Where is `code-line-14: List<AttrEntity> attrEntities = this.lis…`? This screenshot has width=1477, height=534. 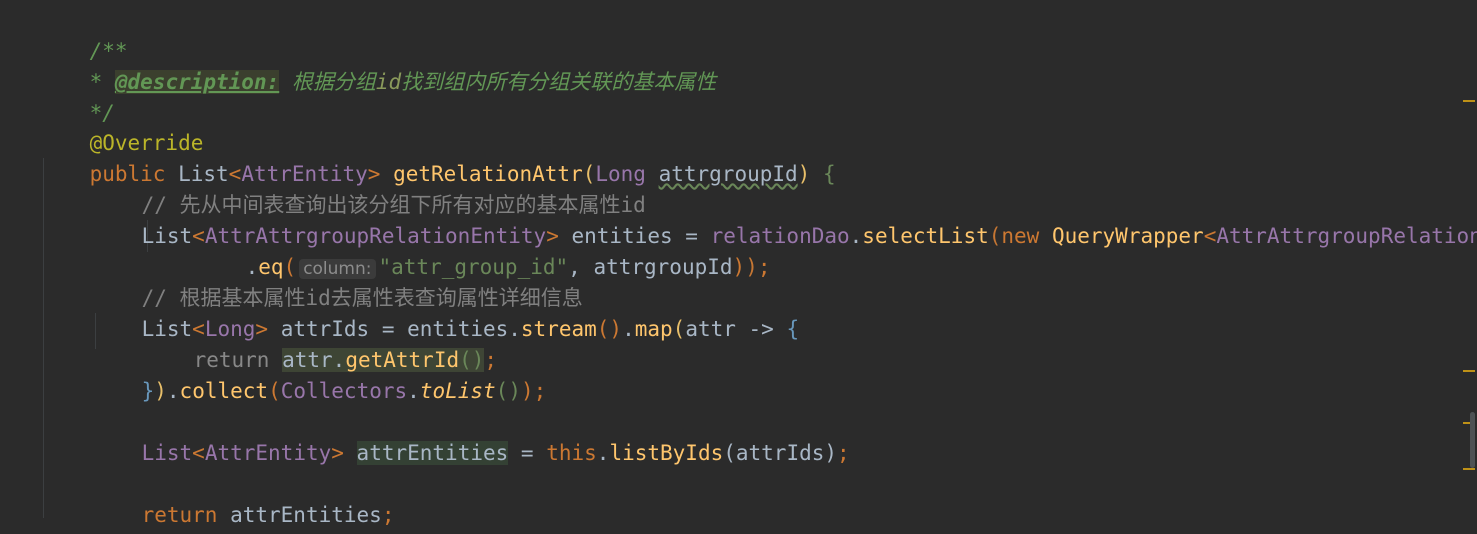
code-line-14: List<AttrEntity> attrEntities = this.lis… is located at coordinates (470, 436).